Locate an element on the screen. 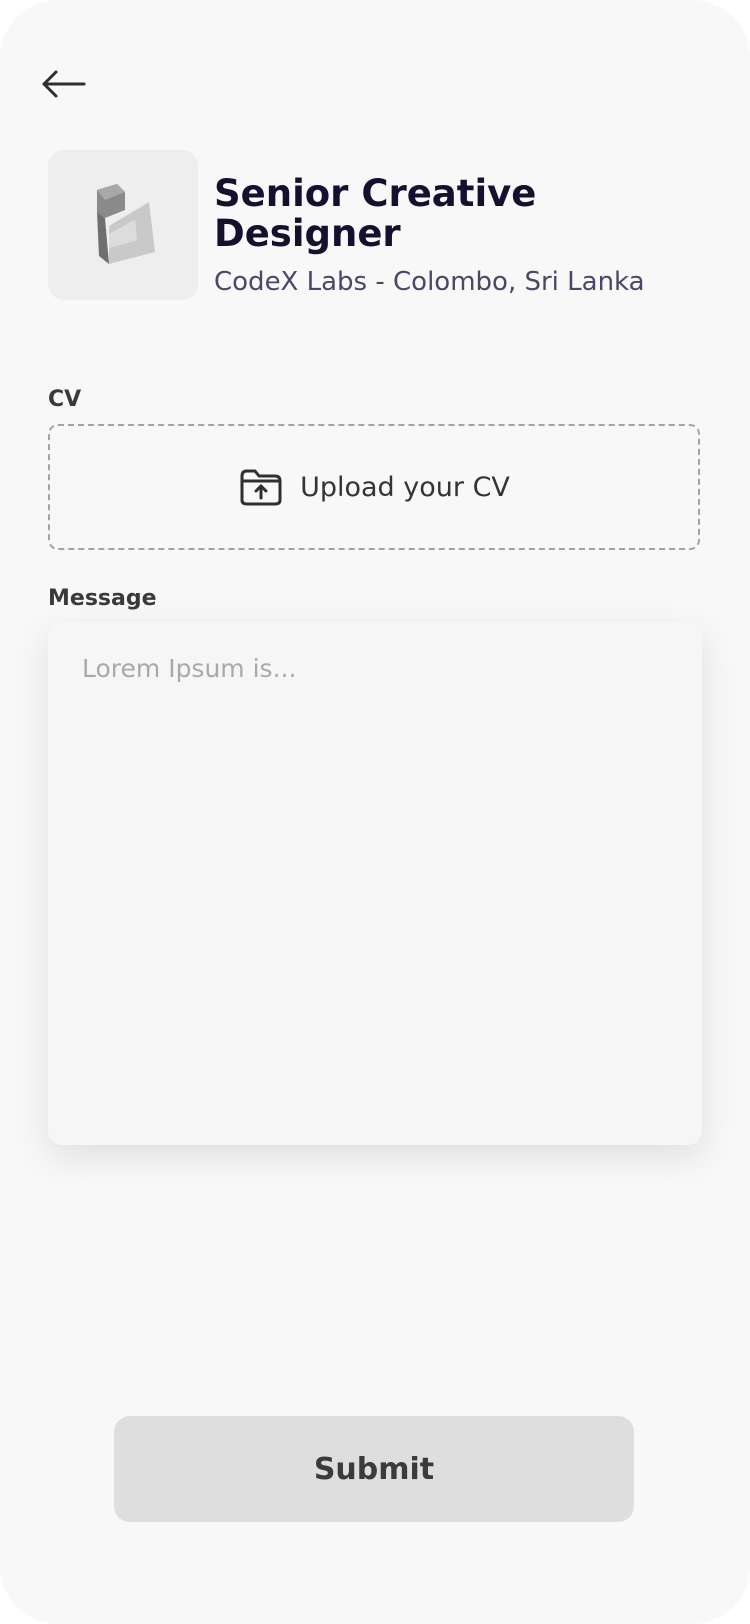  folder-upload-icon is located at coordinates (261, 487).